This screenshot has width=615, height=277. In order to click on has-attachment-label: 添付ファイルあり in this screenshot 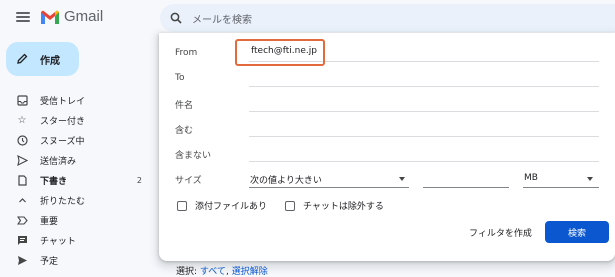, I will do `click(231, 207)`.